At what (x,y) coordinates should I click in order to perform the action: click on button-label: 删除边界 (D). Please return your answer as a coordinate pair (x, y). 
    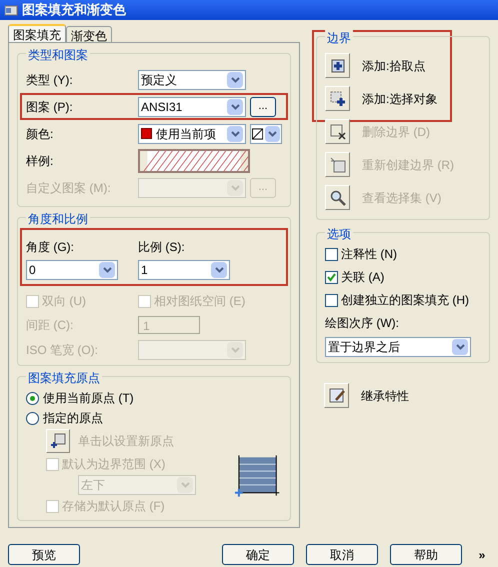
    Looking at the image, I should click on (396, 132).